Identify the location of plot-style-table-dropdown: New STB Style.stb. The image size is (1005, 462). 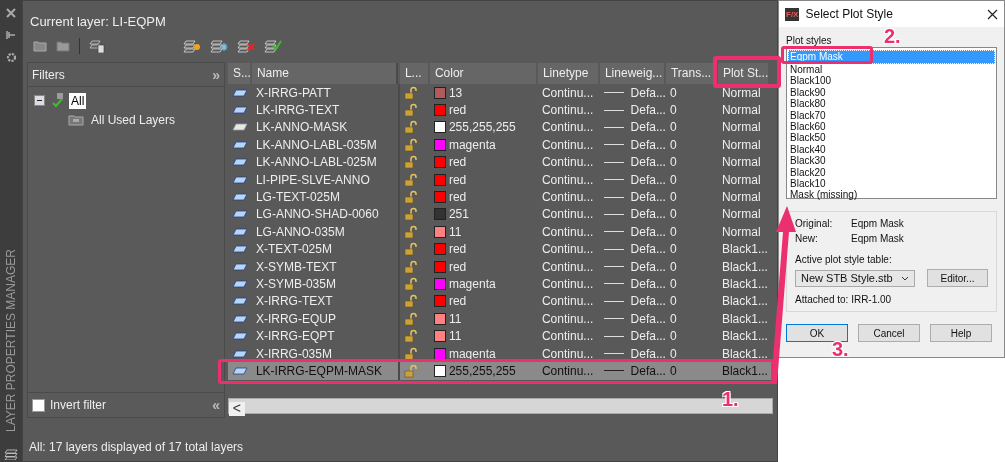
(855, 278).